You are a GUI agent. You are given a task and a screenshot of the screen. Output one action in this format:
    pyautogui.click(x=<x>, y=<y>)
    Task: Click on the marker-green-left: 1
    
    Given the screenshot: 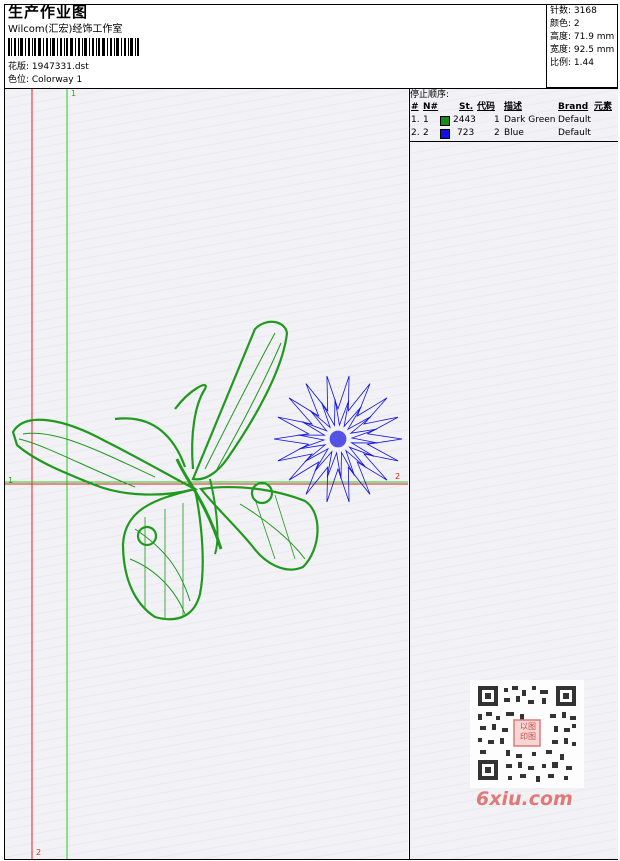 What is the action you would take?
    pyautogui.click(x=11, y=480)
    